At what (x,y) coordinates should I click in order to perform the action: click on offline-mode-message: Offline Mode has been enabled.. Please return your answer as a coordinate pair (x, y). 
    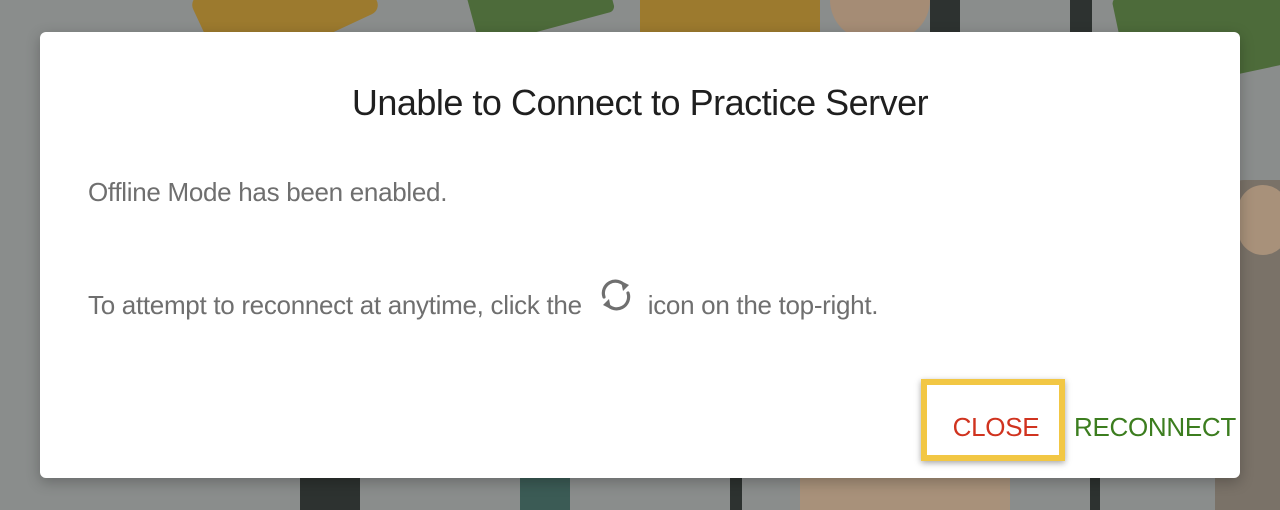
    Looking at the image, I should click on (268, 192).